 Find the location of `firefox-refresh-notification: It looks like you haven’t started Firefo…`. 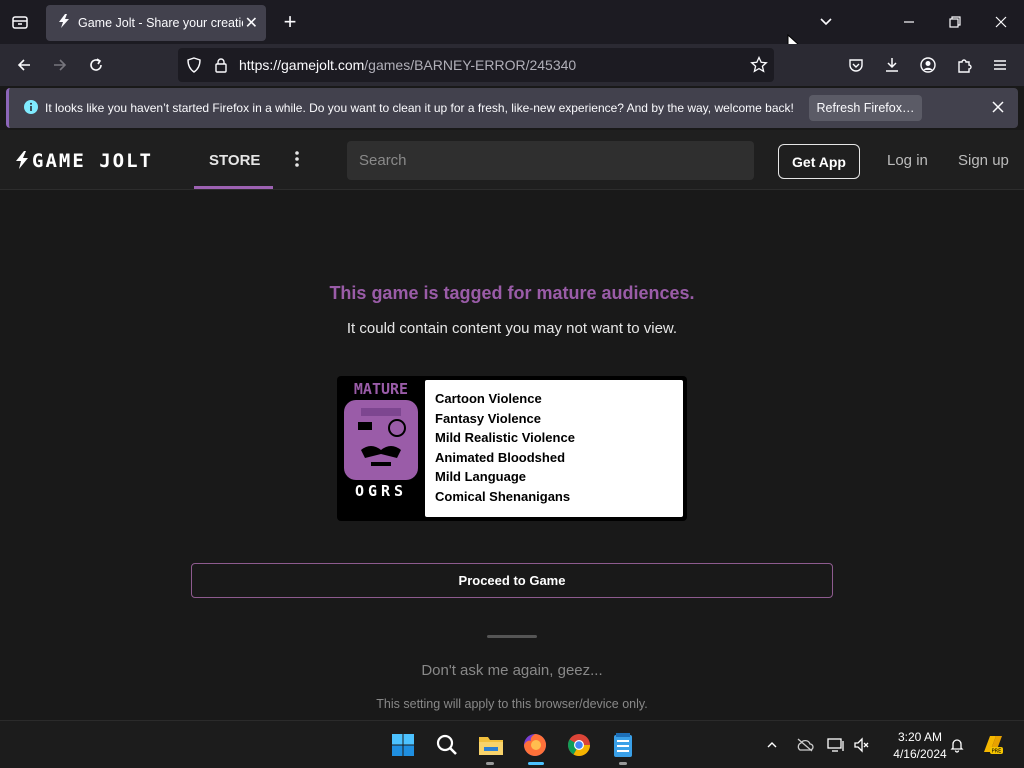

firefox-refresh-notification: It looks like you haven’t started Firefo… is located at coordinates (512, 108).